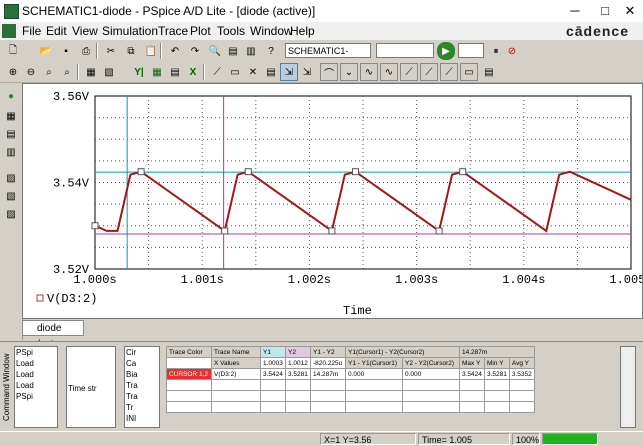 Image resolution: width=643 pixels, height=446 pixels. I want to click on current-marker-icon: ▧, so click(11, 196).